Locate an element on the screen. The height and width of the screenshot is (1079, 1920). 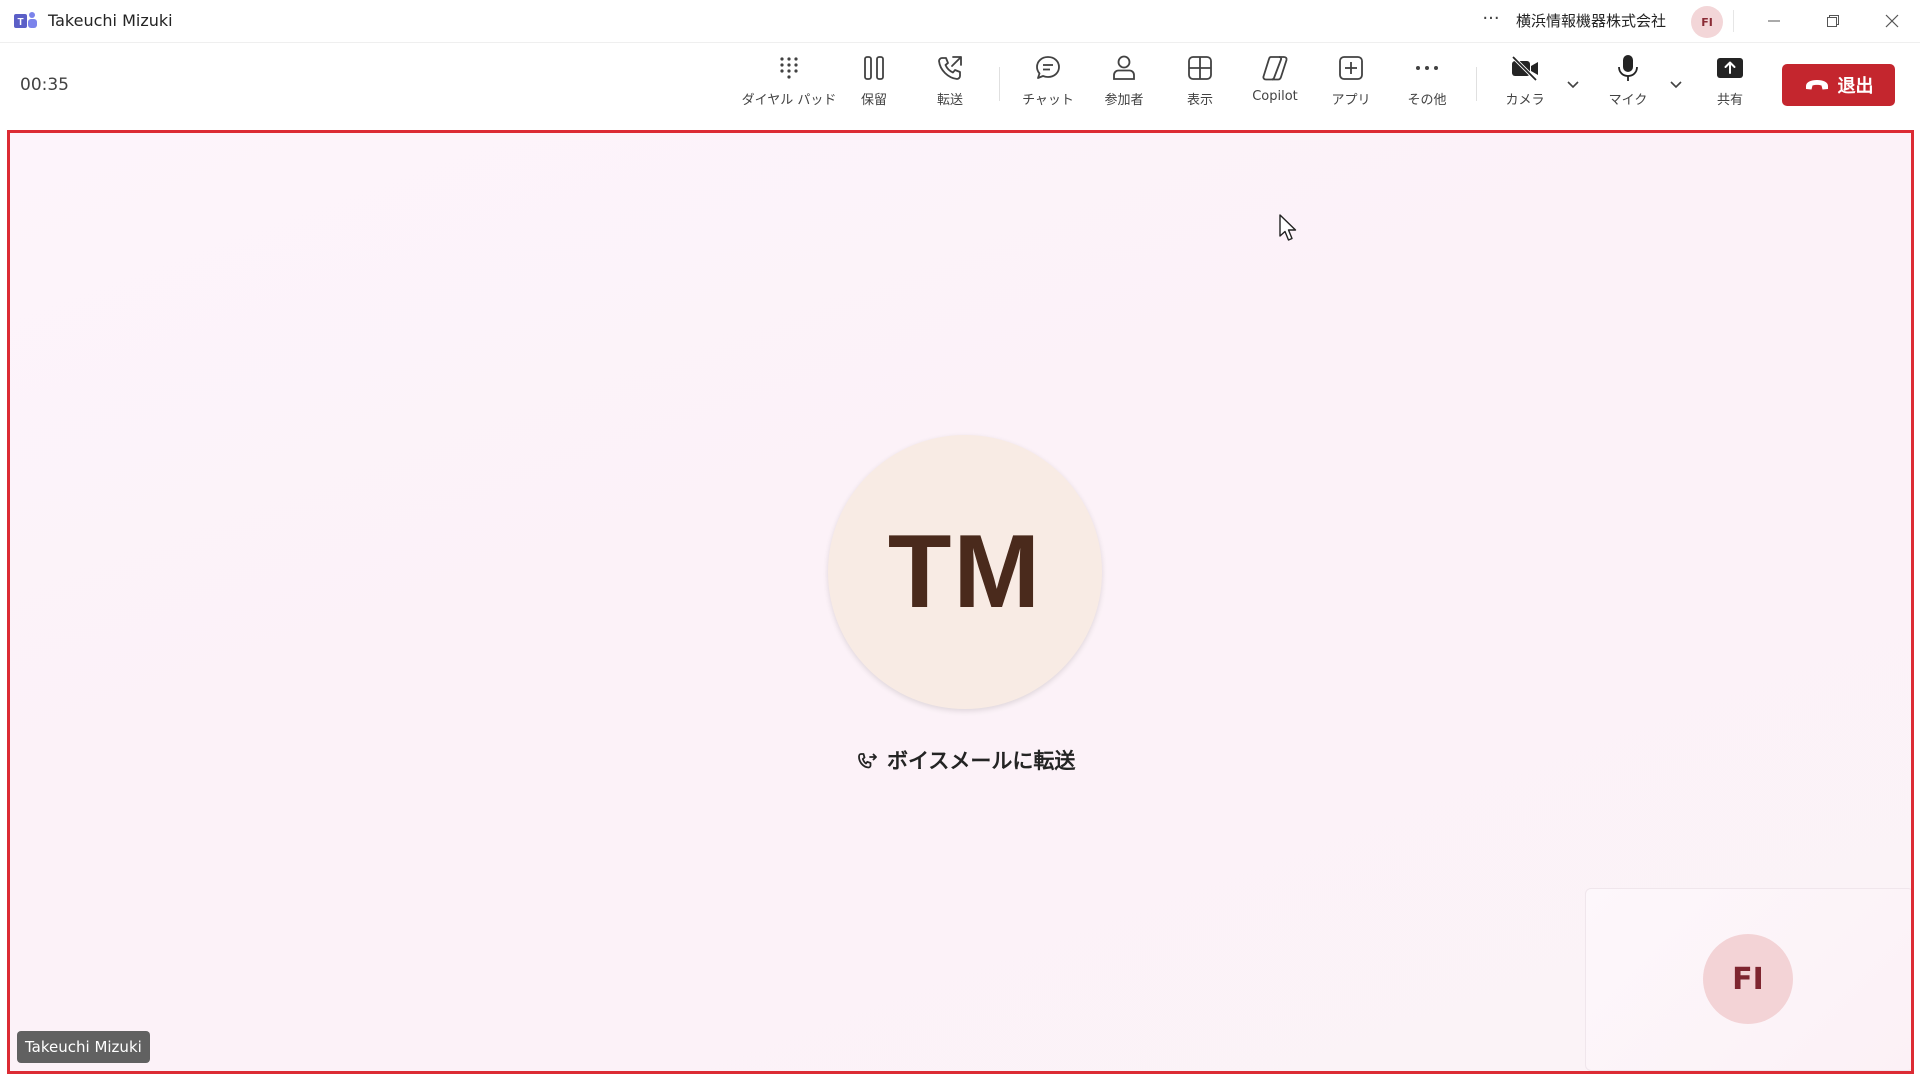
chat-label: チャット is located at coordinates (1048, 100).